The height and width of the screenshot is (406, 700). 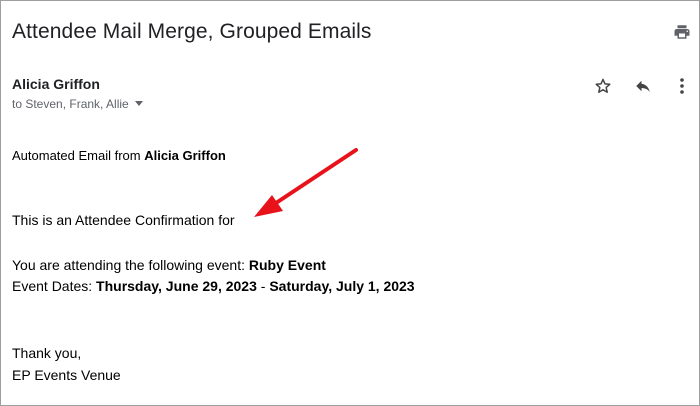 I want to click on sender-name: Alicia Griffon, so click(x=56, y=84).